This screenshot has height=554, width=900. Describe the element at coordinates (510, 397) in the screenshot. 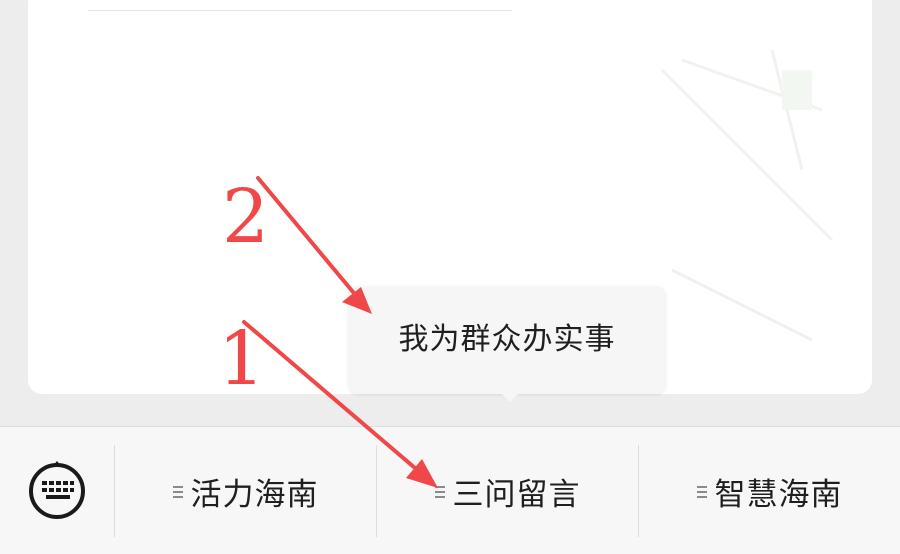

I see `popup-pointer` at that location.